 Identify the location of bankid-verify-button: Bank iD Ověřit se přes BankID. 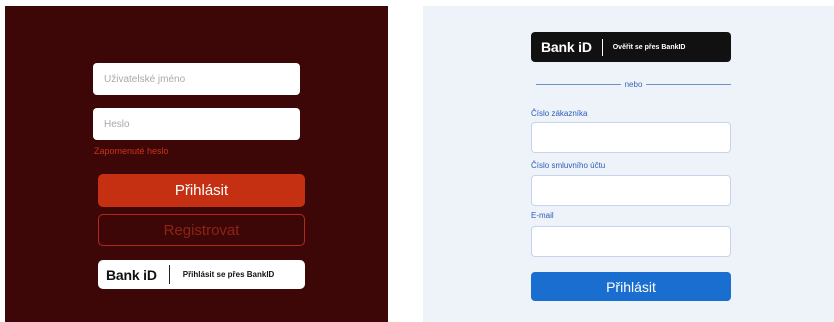
(631, 47).